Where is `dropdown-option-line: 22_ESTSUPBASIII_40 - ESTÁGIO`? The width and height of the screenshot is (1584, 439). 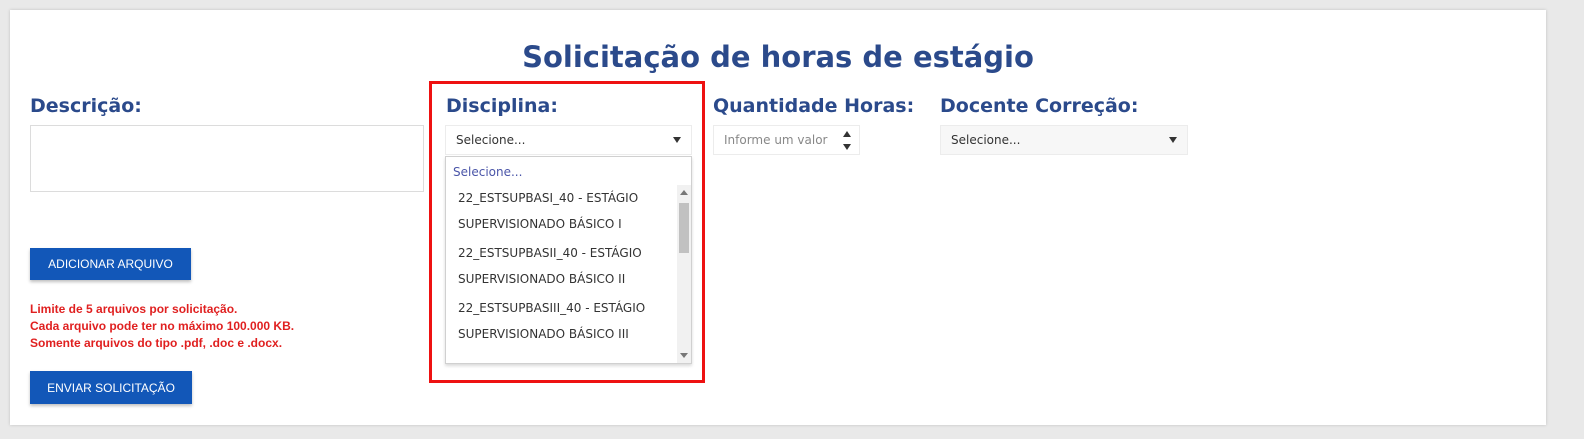 dropdown-option-line: 22_ESTSUPBASIII_40 - ESTÁGIO is located at coordinates (552, 308).